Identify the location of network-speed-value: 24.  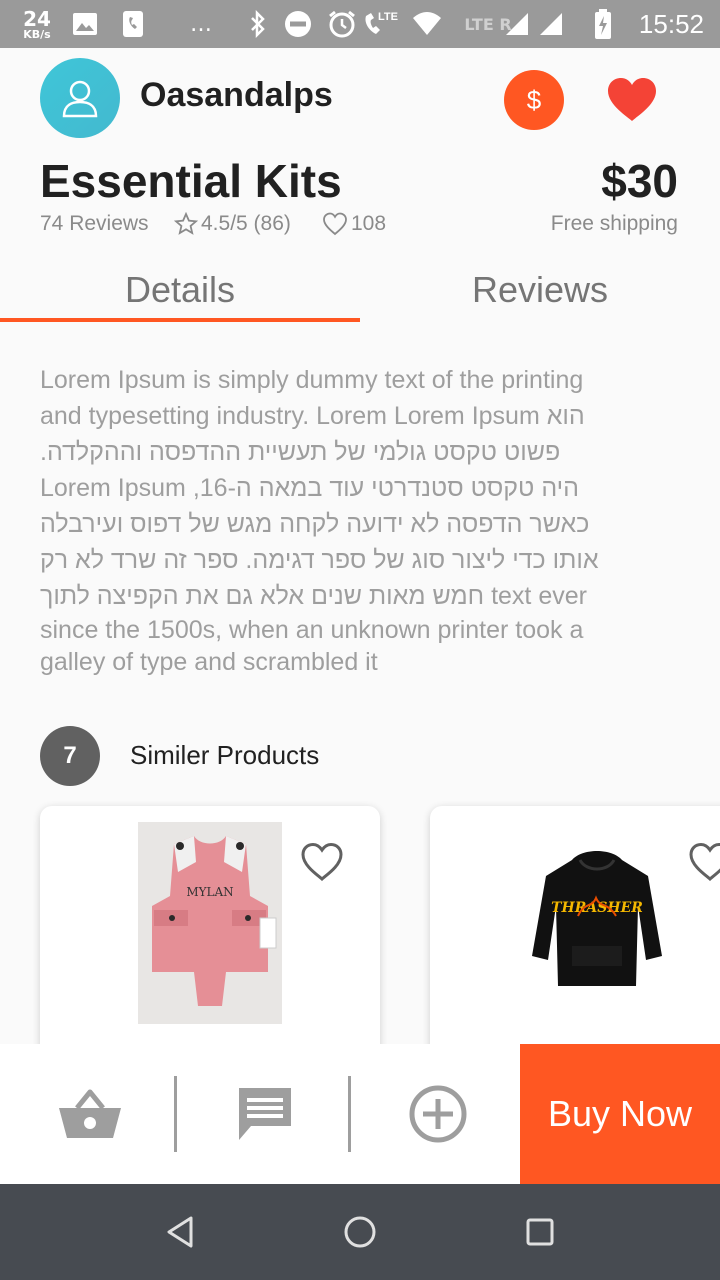
(37, 18).